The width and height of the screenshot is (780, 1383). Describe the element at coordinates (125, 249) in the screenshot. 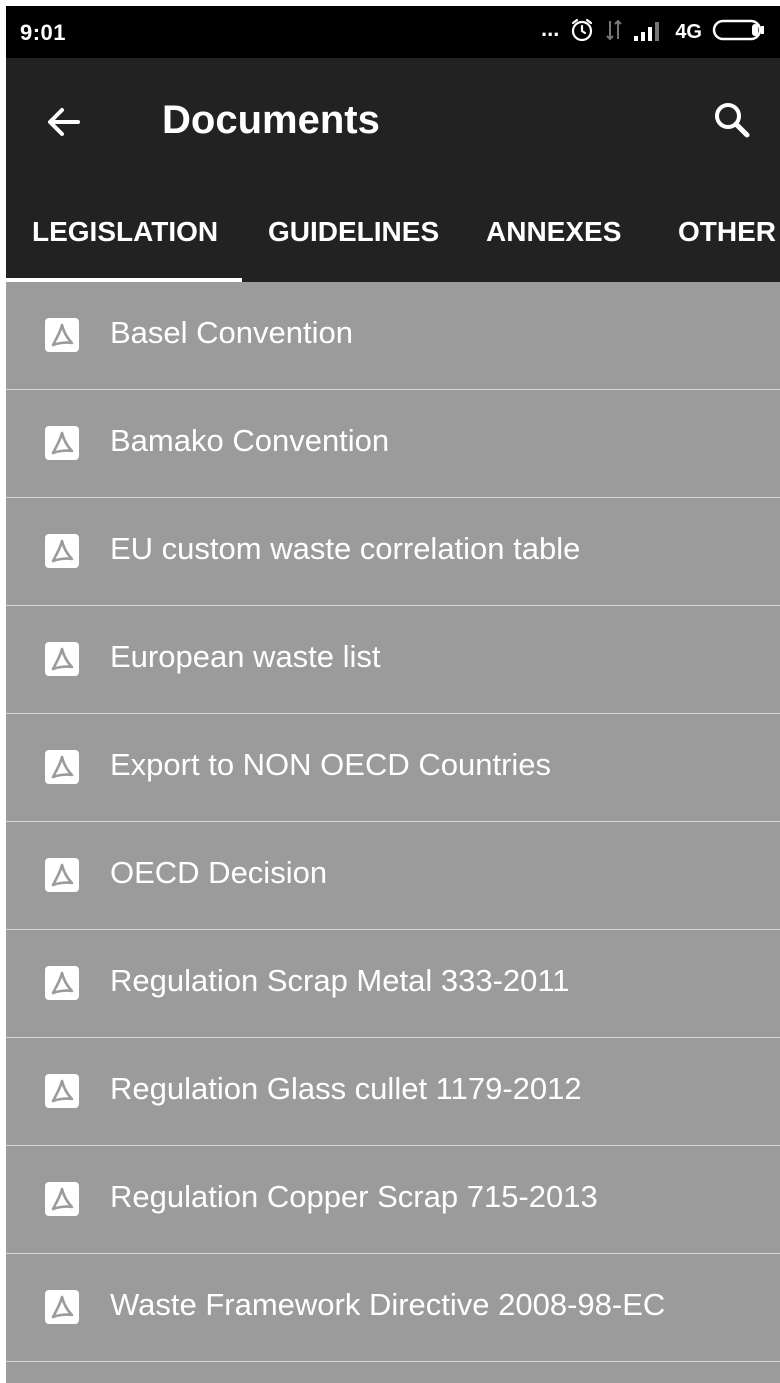

I see `tab-legislation: LEGISLATION` at that location.